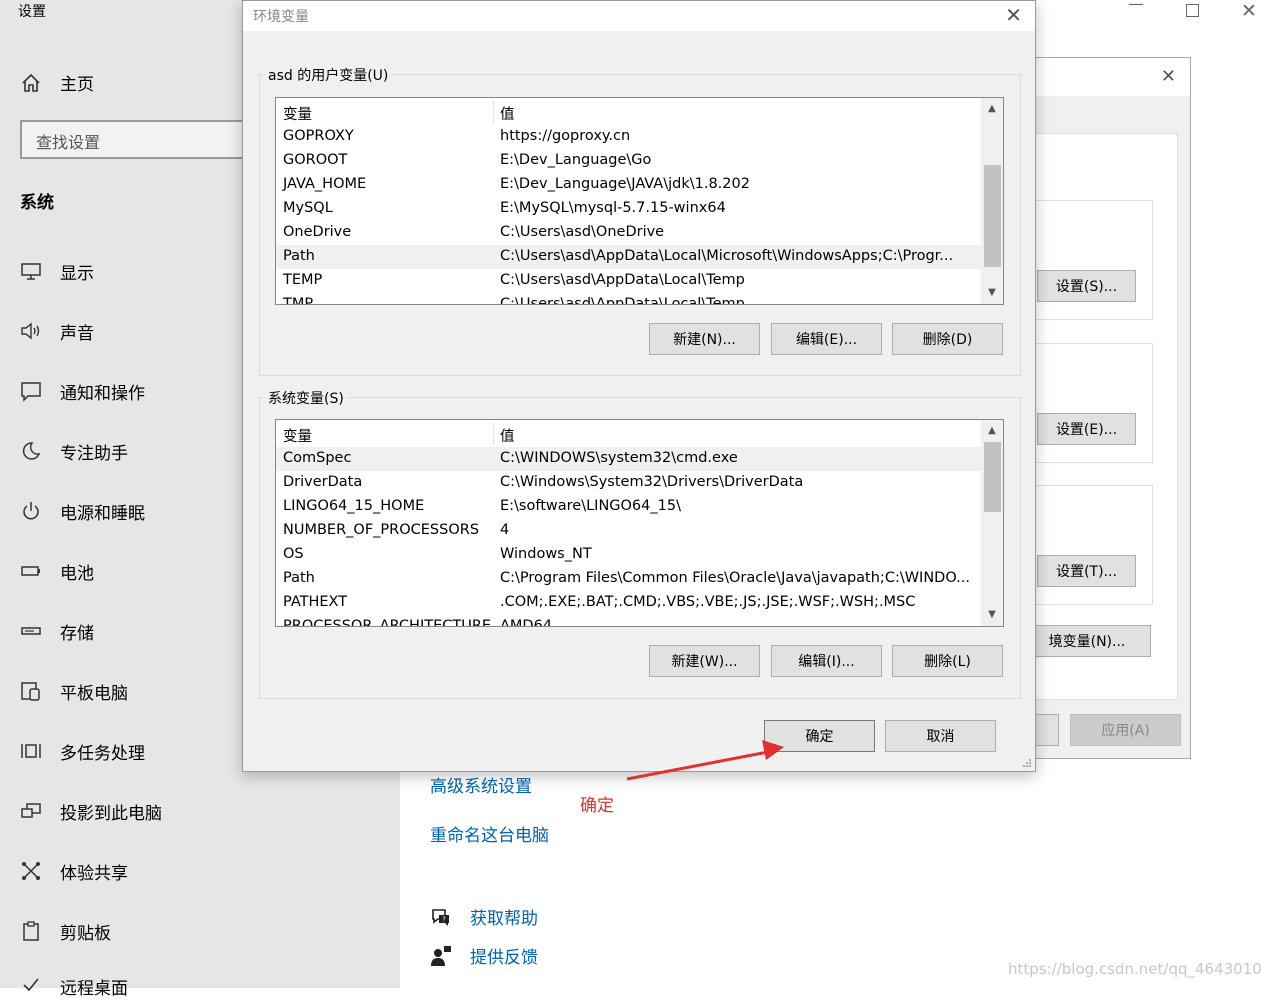 The height and width of the screenshot is (1001, 1261). What do you see at coordinates (57, 82) in the screenshot?
I see `nav-home: 主页` at bounding box center [57, 82].